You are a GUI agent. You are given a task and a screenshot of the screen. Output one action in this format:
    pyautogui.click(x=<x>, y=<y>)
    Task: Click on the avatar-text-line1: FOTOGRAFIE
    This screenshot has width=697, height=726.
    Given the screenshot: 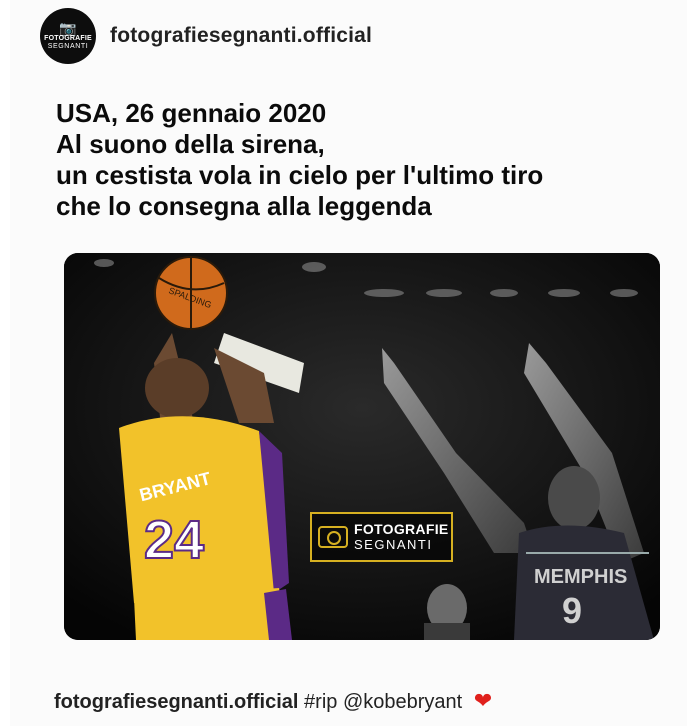 What is the action you would take?
    pyautogui.click(x=68, y=38)
    